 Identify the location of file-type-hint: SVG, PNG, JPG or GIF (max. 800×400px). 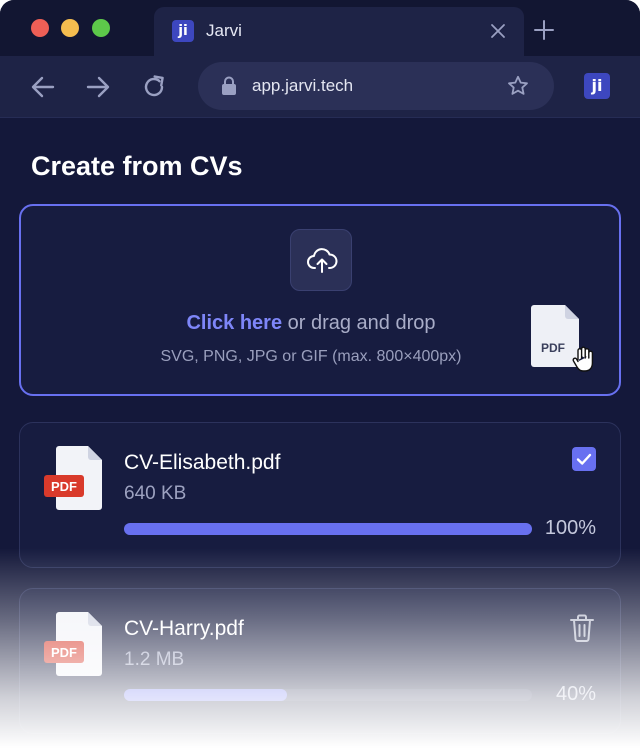
(311, 356).